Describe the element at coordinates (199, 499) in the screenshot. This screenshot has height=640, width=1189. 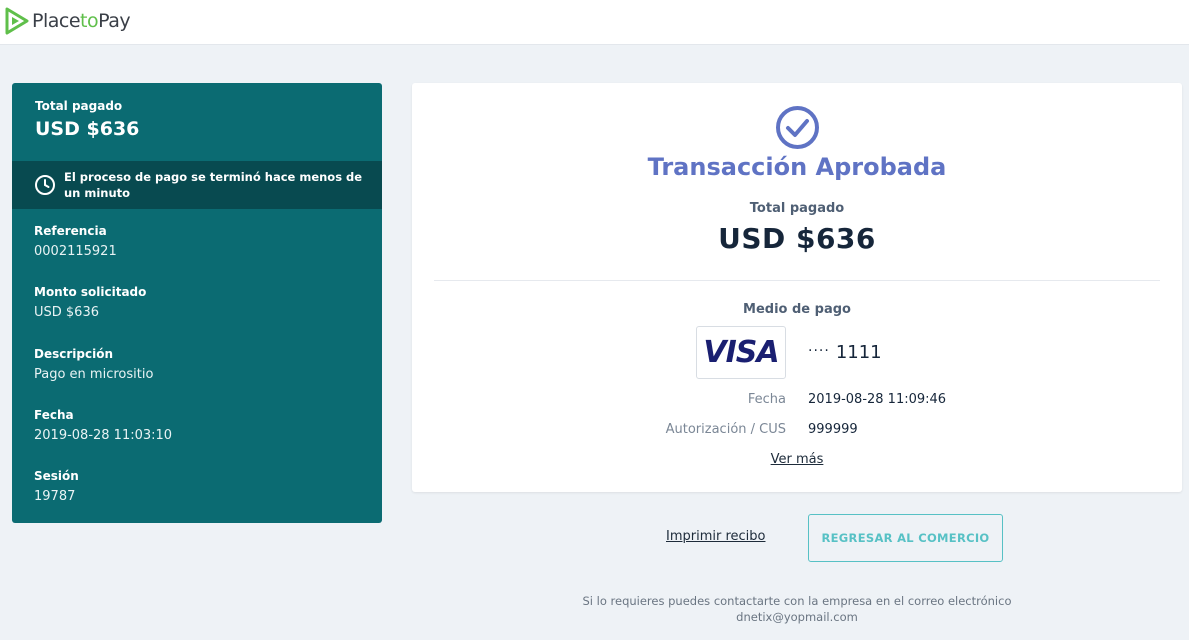
I see `sidebar-item-sesion: Sesión 19787` at that location.